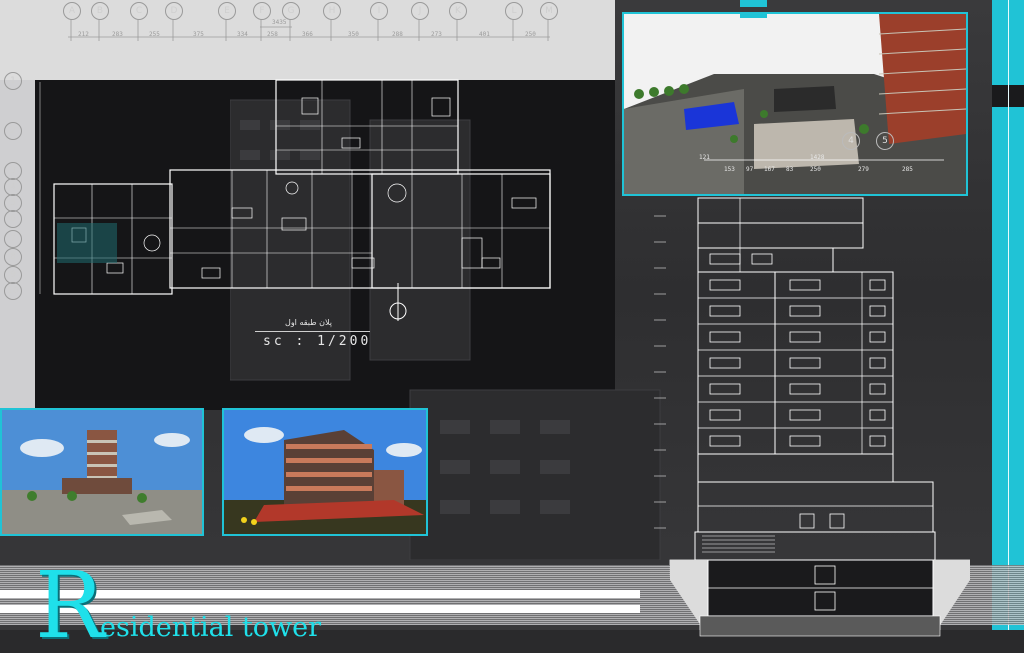 This screenshot has width=1024, height=653. What do you see at coordinates (69, 606) in the screenshot?
I see `board-title: R` at bounding box center [69, 606].